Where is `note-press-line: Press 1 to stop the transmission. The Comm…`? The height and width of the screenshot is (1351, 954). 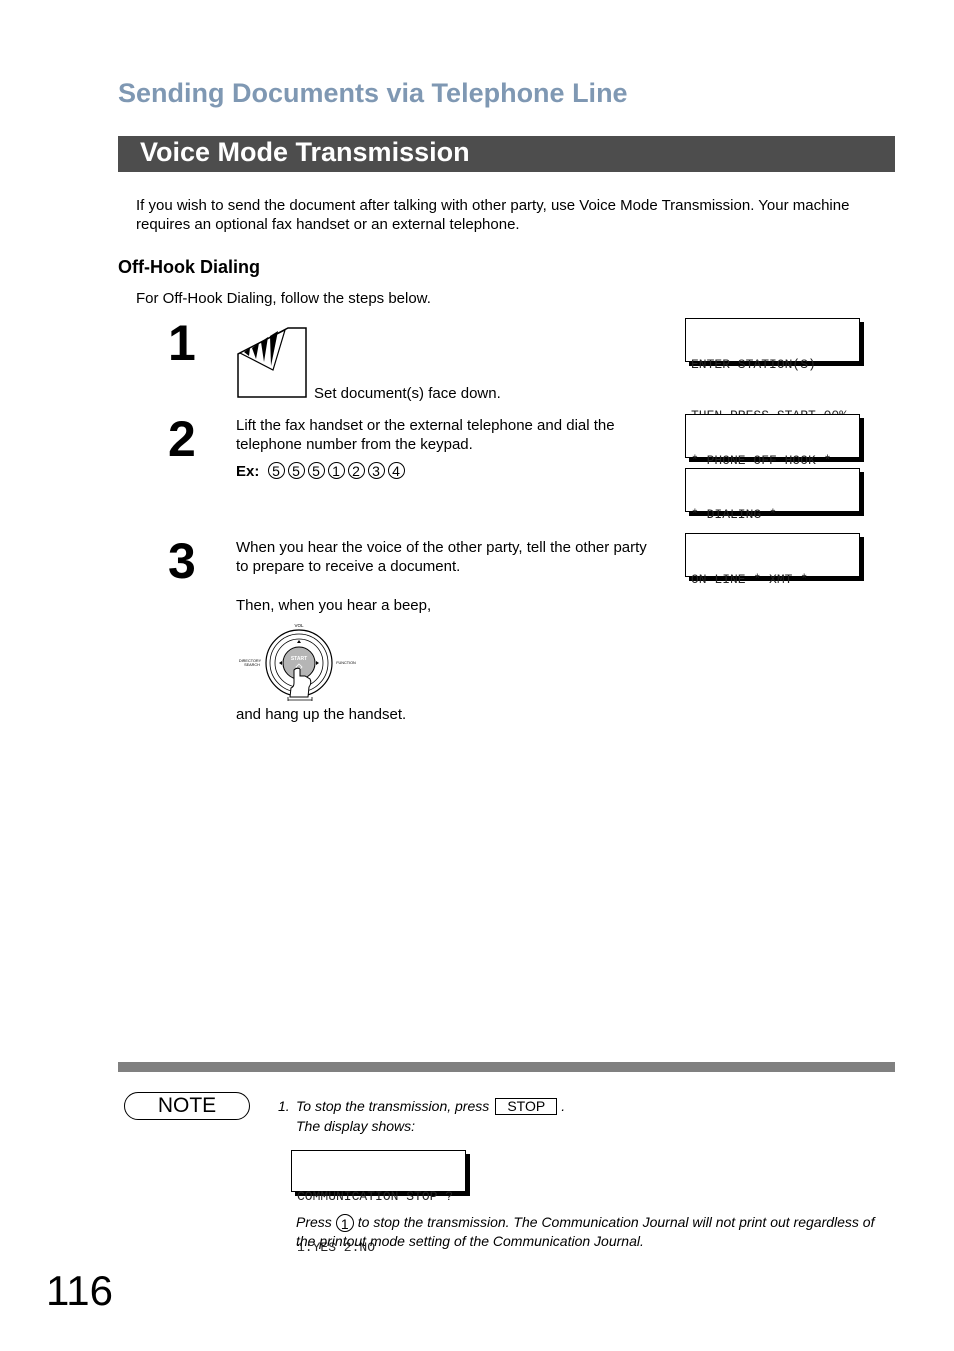 note-press-line: Press 1 to stop the transmission. The Comm… is located at coordinates (585, 1222).